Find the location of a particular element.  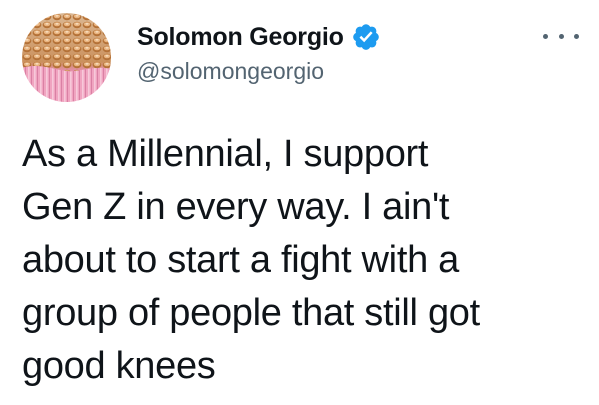

handle: @solomongeorgio is located at coordinates (259, 71).